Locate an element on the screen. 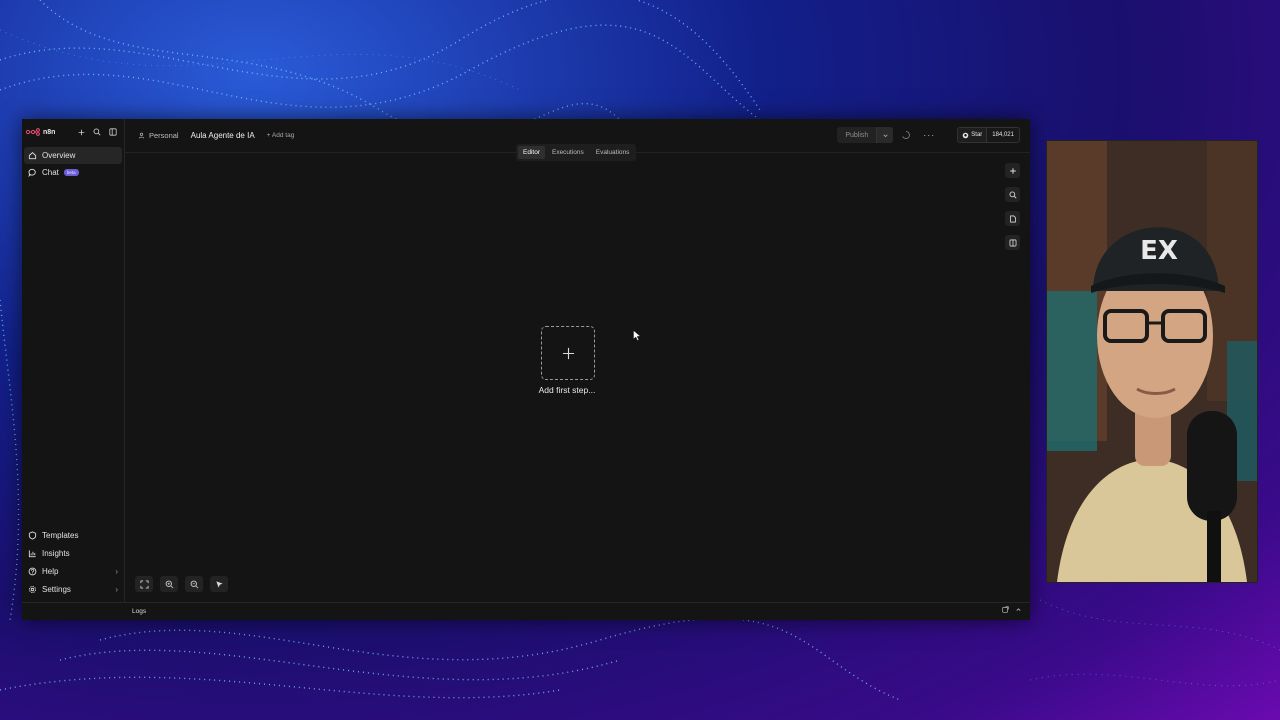 Image resolution: width=1280 pixels, height=720 pixels. sidebar-item-label: Overview is located at coordinates (59, 155).